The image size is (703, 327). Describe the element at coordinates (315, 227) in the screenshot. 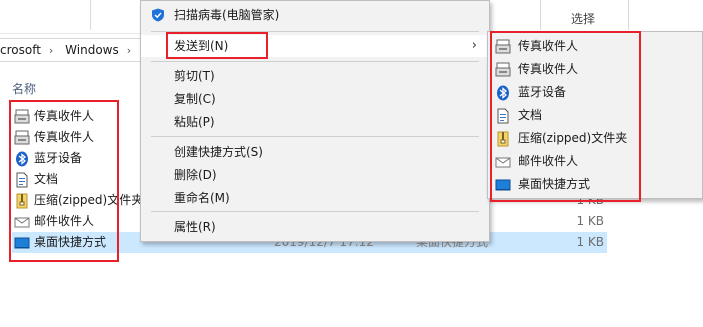

I see `menu-item-properties: 属性(R)` at that location.